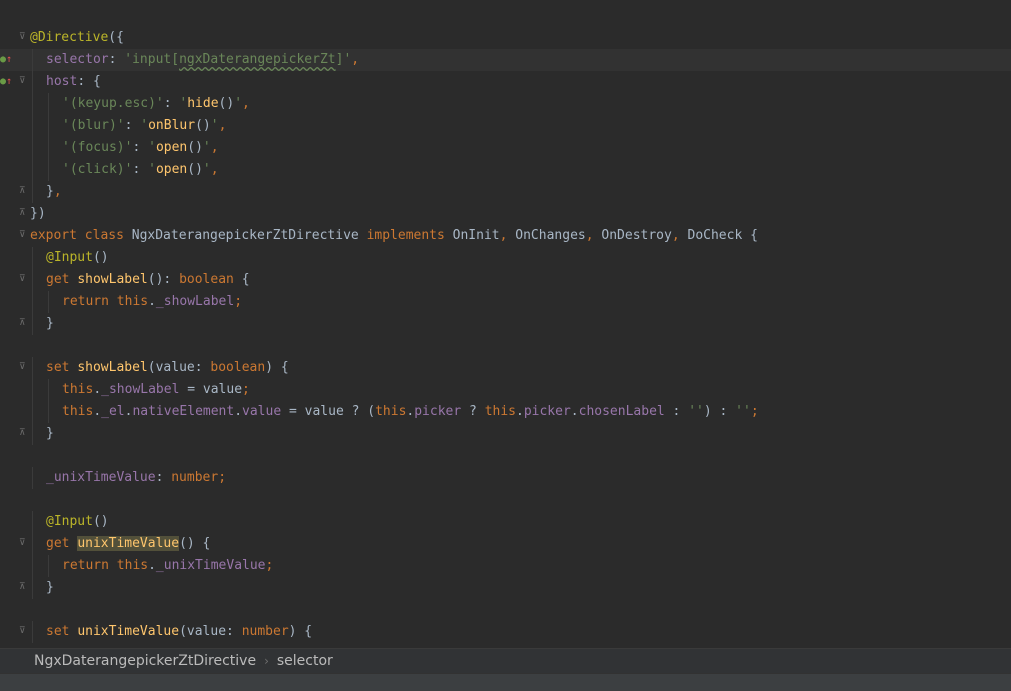 The image size is (1011, 691). I want to click on code-text: this._showLabel = value;, so click(156, 390).